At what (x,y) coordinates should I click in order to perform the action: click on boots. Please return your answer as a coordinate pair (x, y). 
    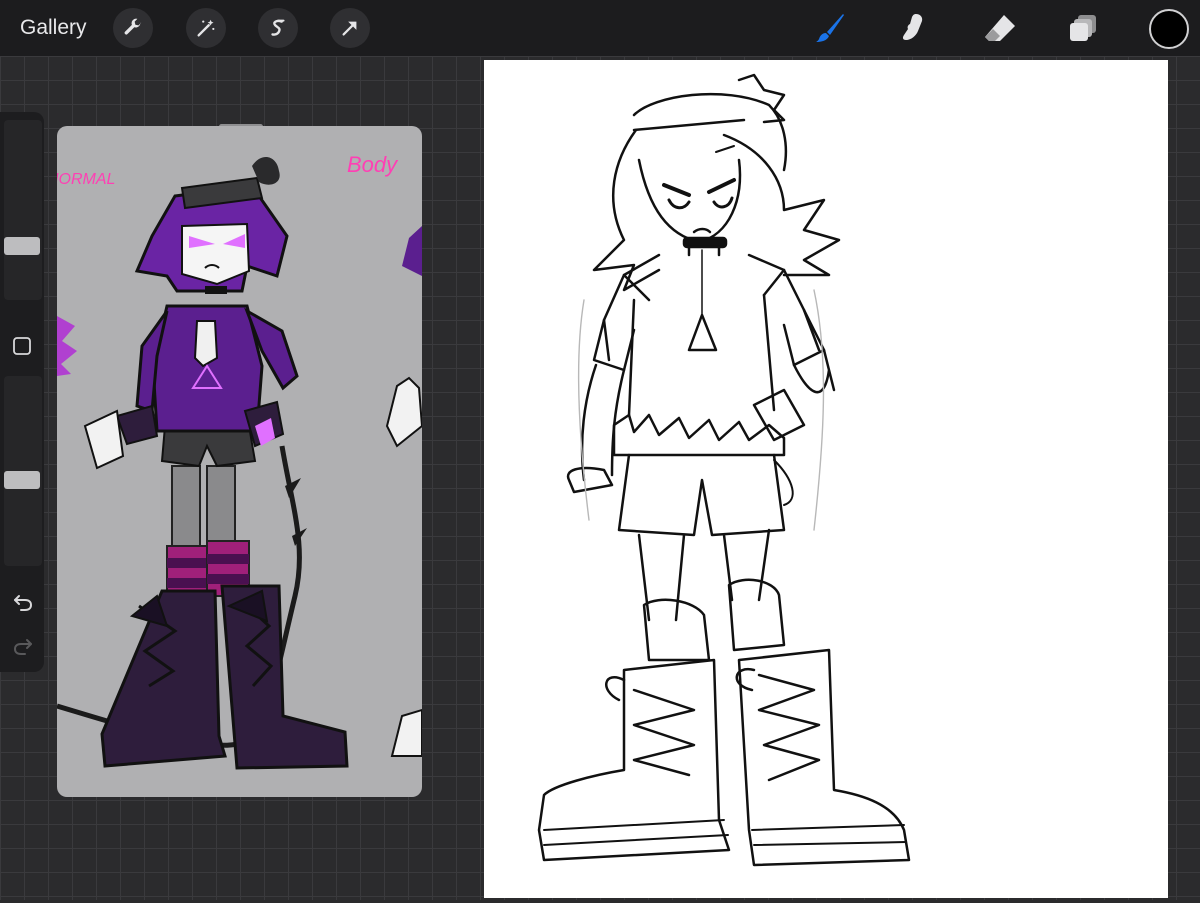
    Looking at the image, I should click on (224, 677).